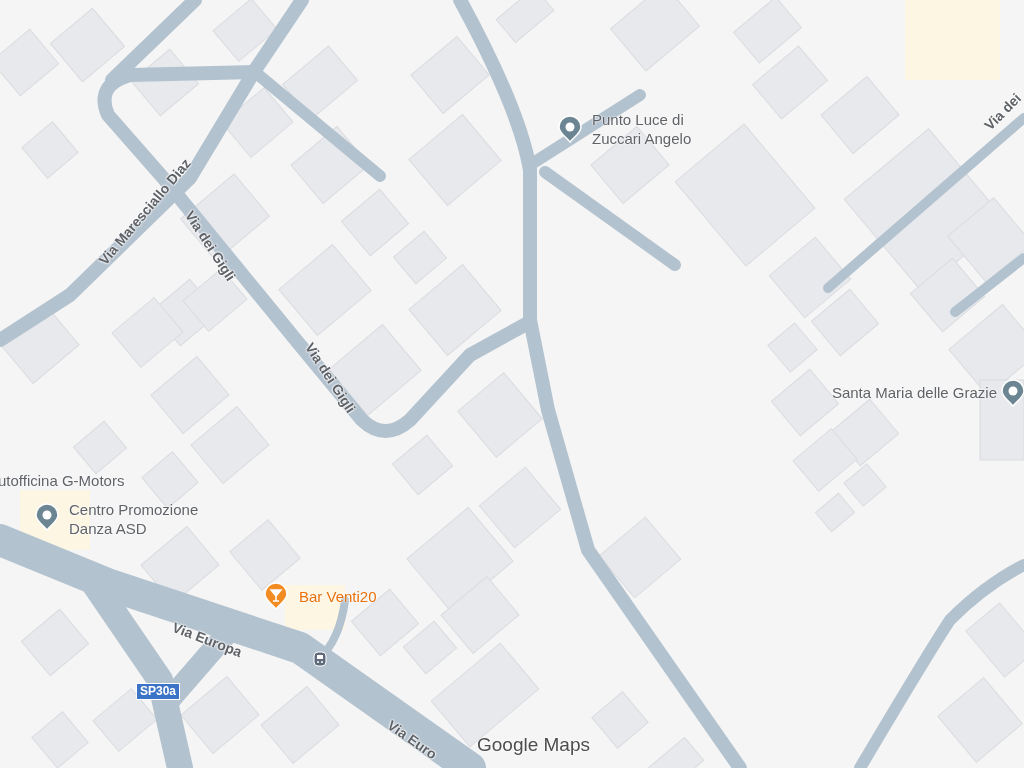 The image size is (1024, 768). Describe the element at coordinates (320, 659) in the screenshot. I see `bus-stop-icon` at that location.